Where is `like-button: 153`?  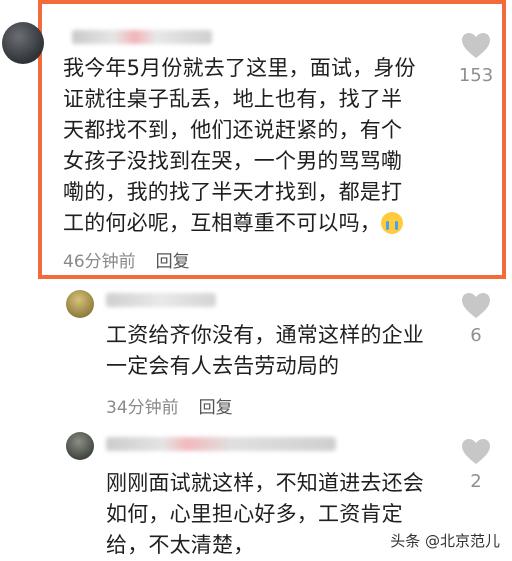 like-button: 153 is located at coordinates (476, 59).